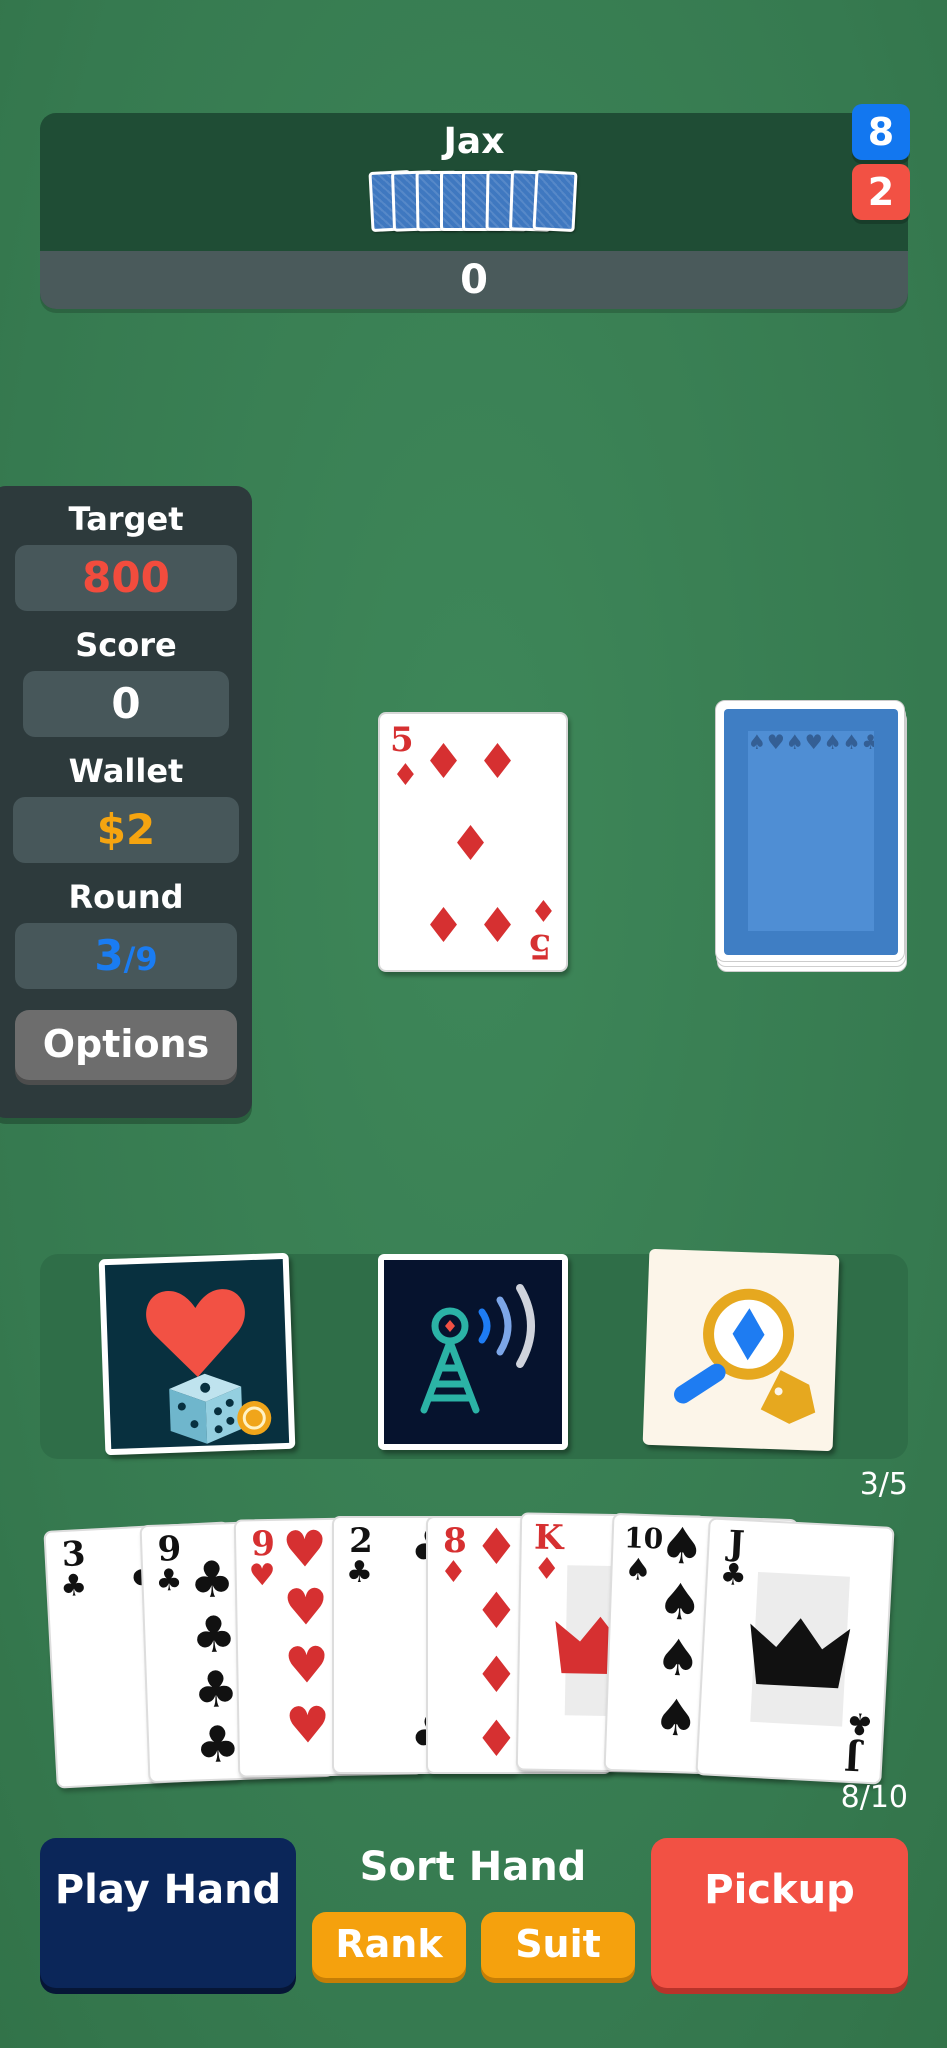 This screenshot has height=2048, width=947. I want to click on draw-deck: ♠♥♠♥♠♠♣♠♣♠♥♠♥♠♥♣♠♣♠♣♠♥♠♥♠♣♠♣♠♣♥♠♥♠♥♣♠♣♠♣, so click(812, 836).